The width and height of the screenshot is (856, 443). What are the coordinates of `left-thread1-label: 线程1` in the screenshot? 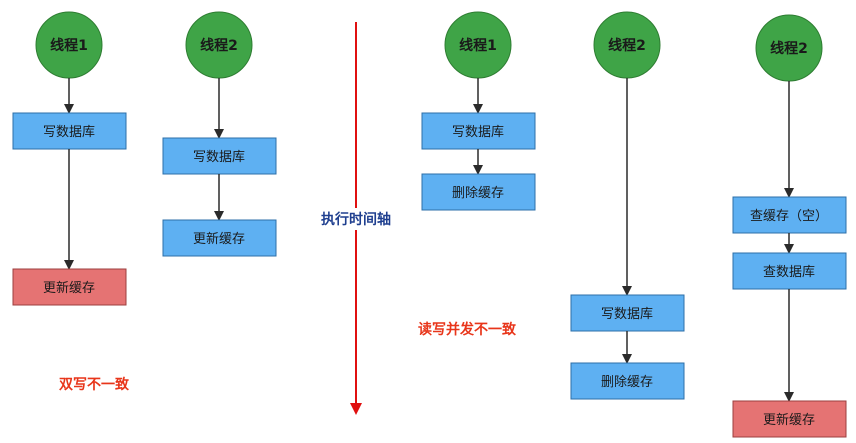 It's located at (69, 45).